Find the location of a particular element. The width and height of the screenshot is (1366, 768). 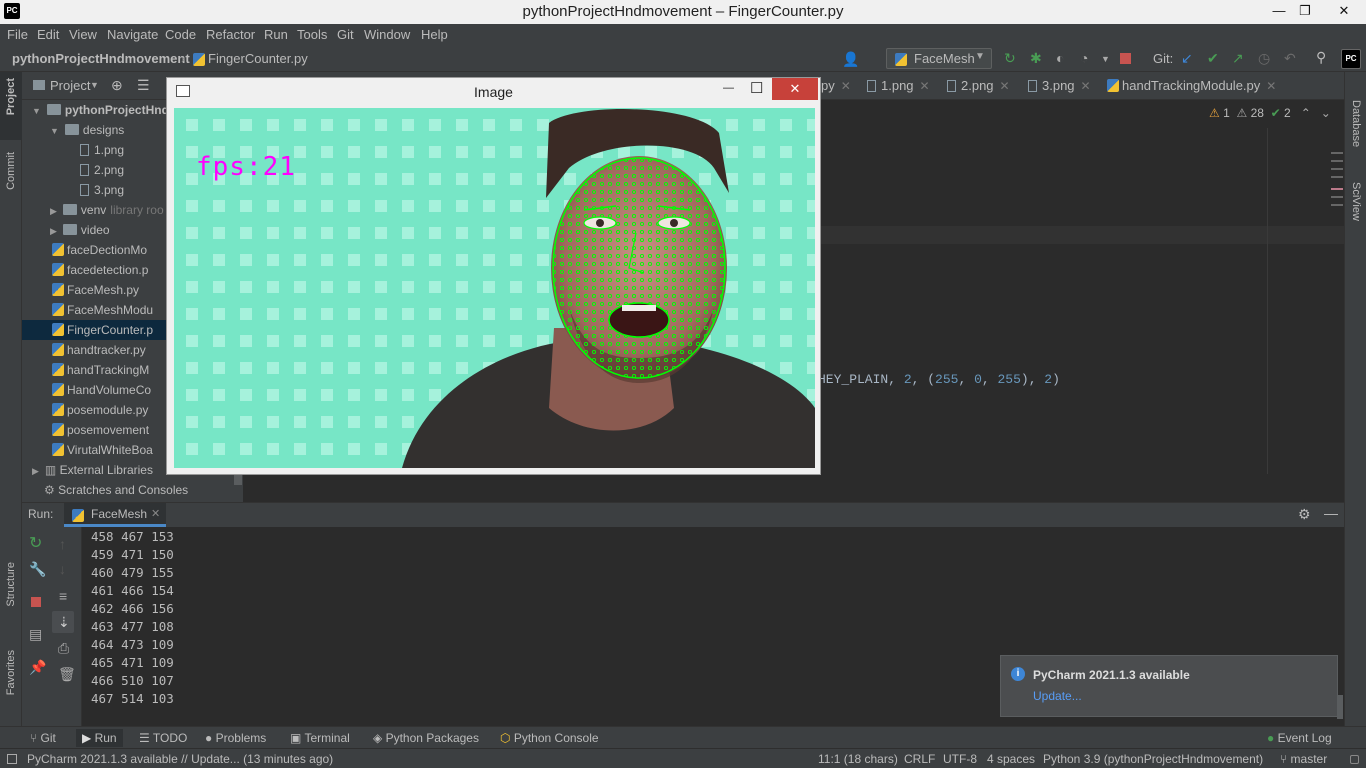

soft-wrap-icon: ≡ is located at coordinates (63, 596).